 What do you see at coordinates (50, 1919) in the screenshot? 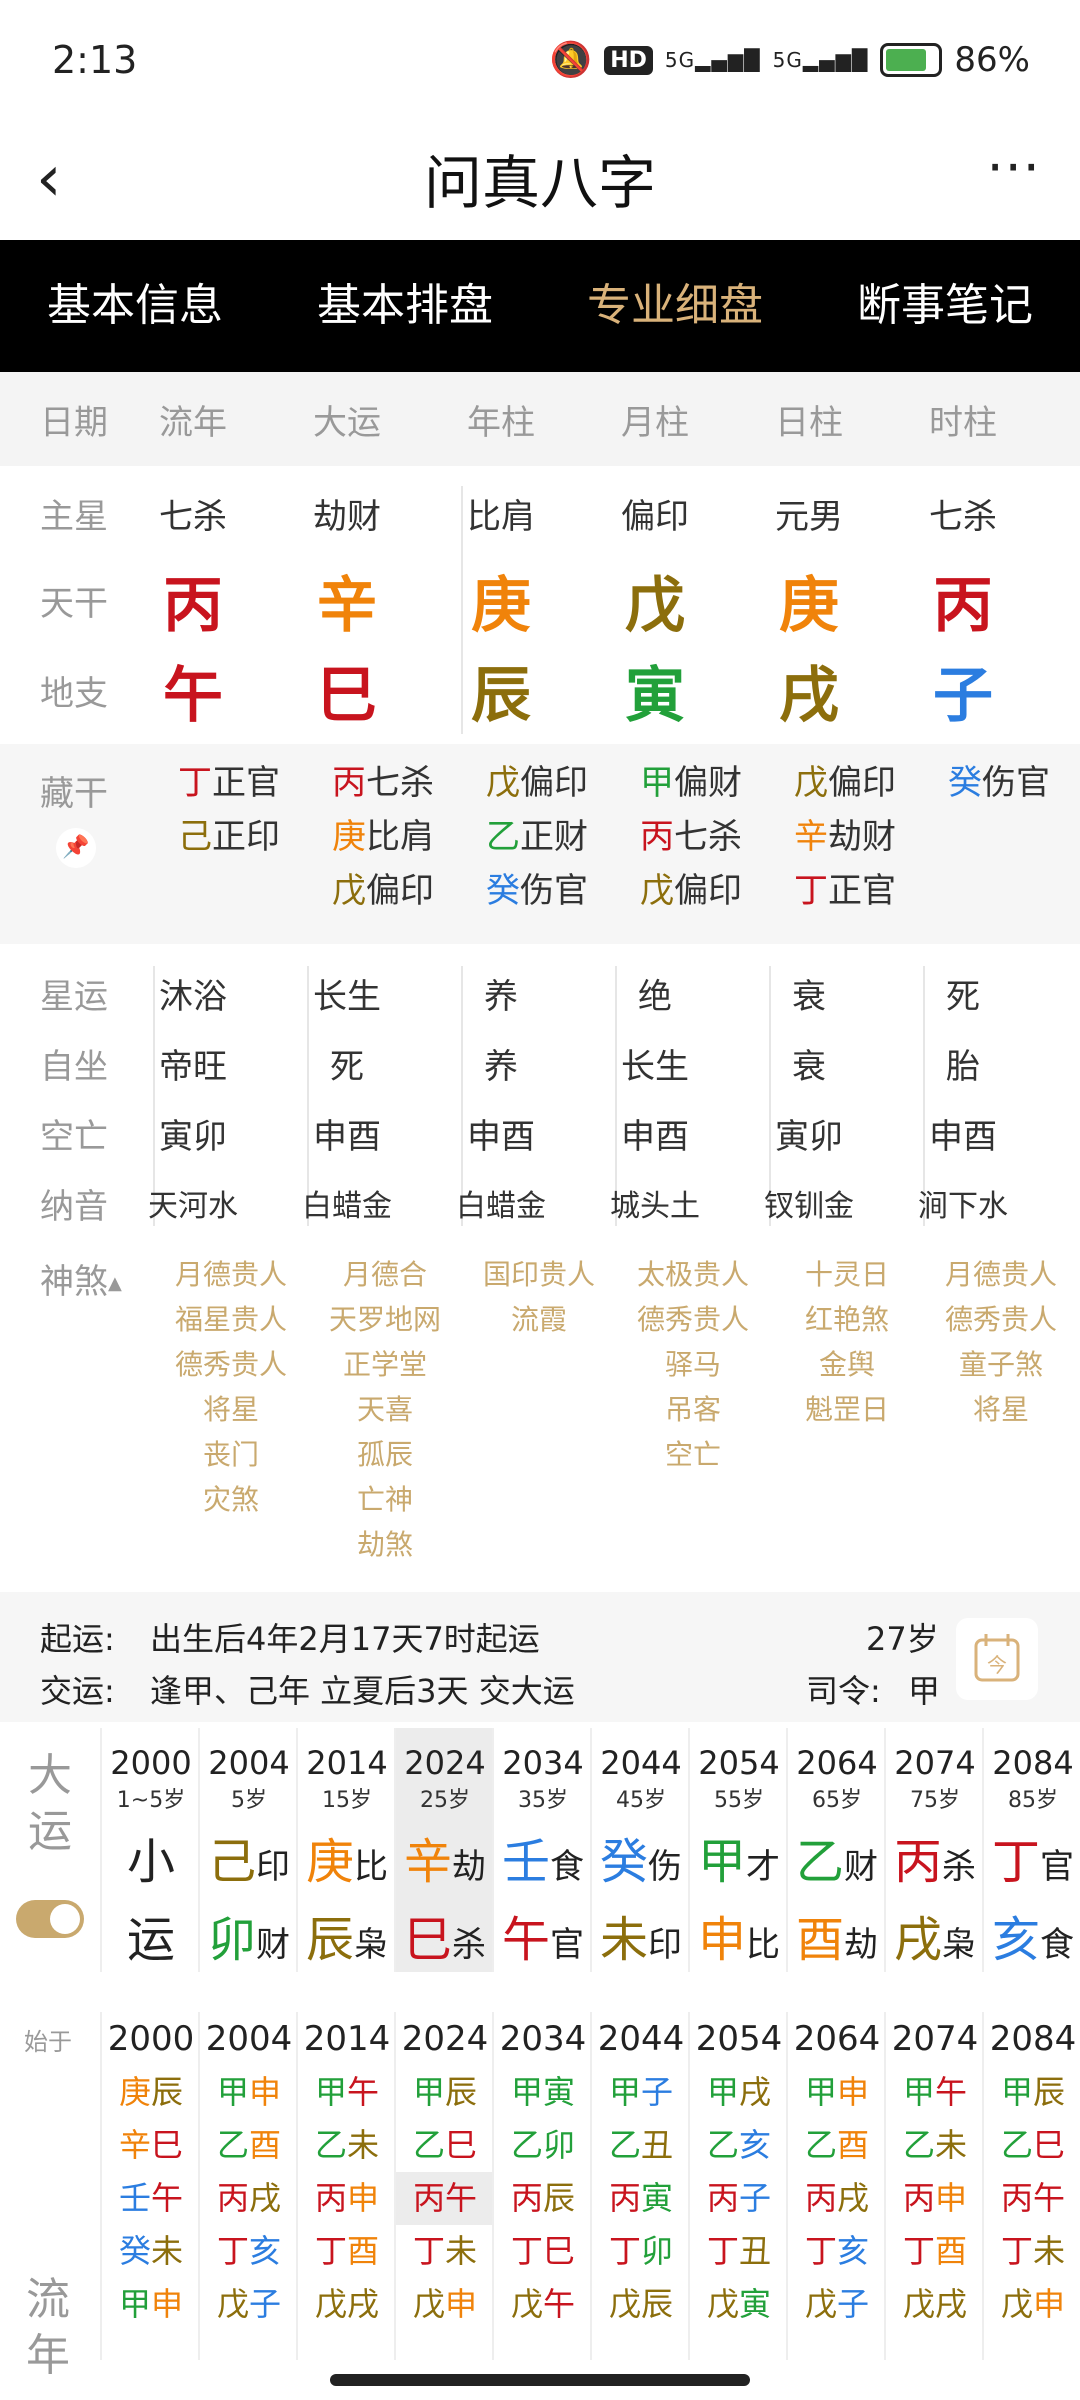
I see `toggle-switch` at bounding box center [50, 1919].